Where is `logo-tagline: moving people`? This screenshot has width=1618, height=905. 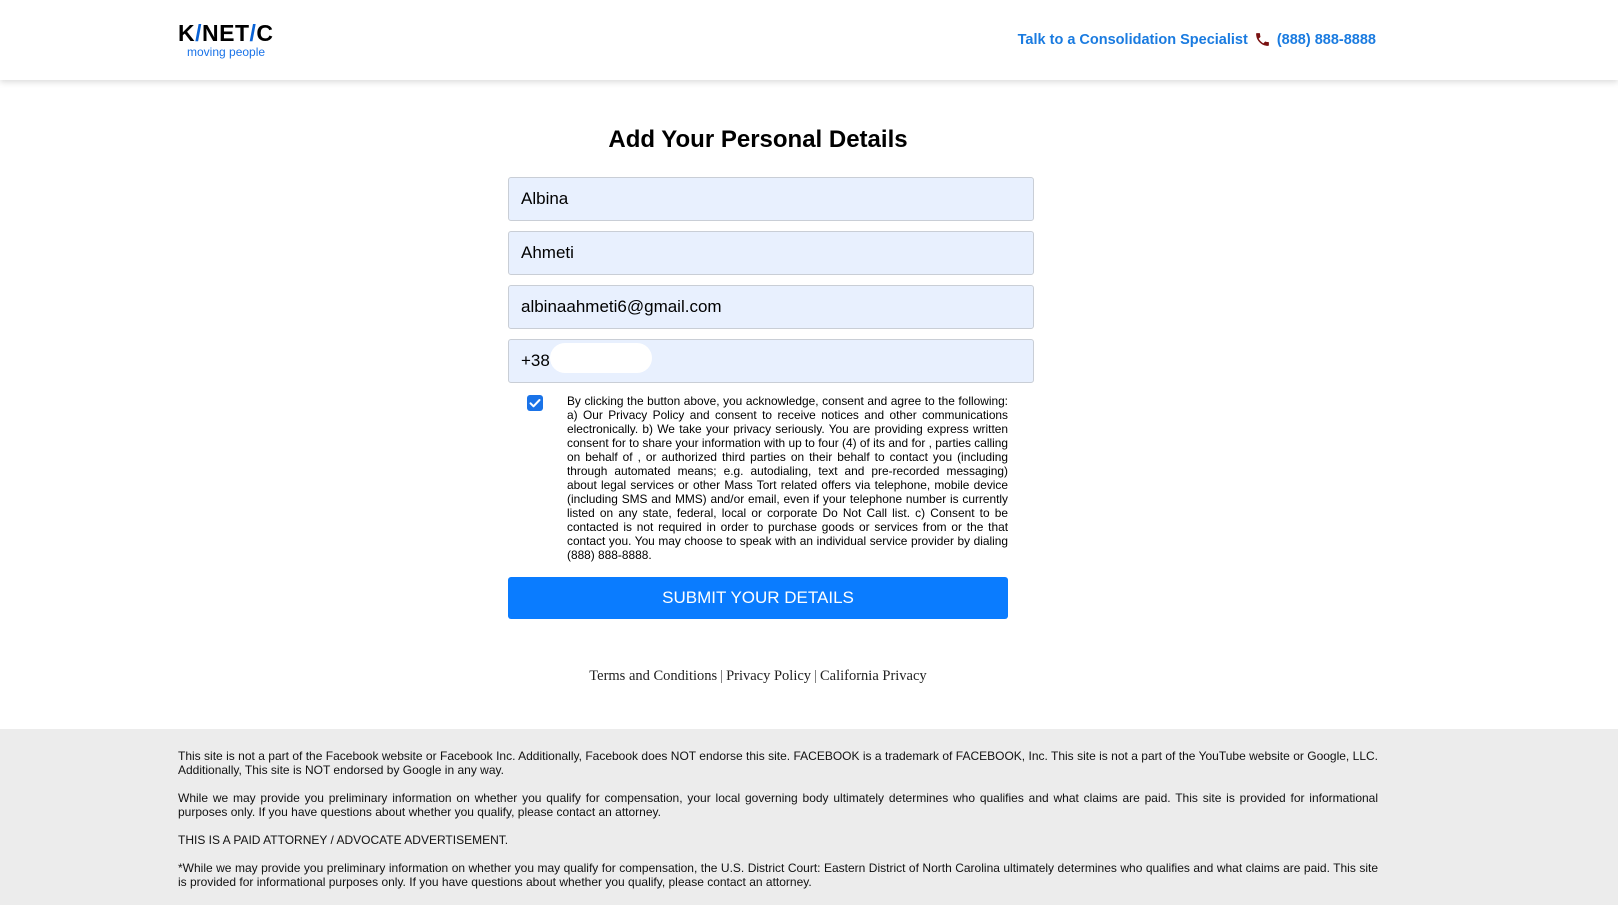 logo-tagline: moving people is located at coordinates (226, 52).